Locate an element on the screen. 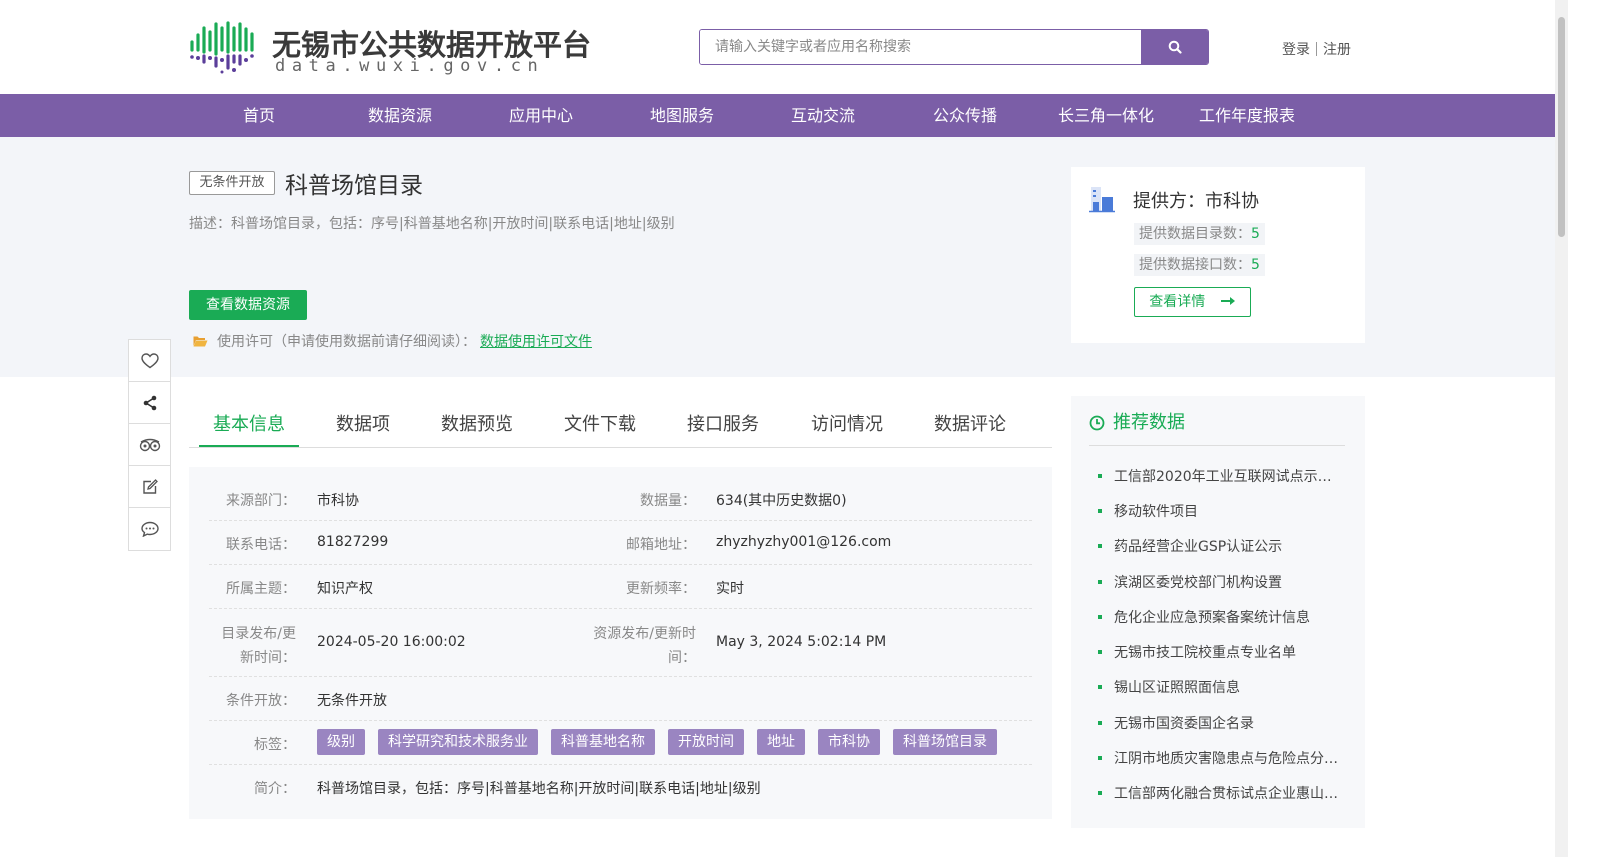  tags-label: 标签： is located at coordinates (275, 745).